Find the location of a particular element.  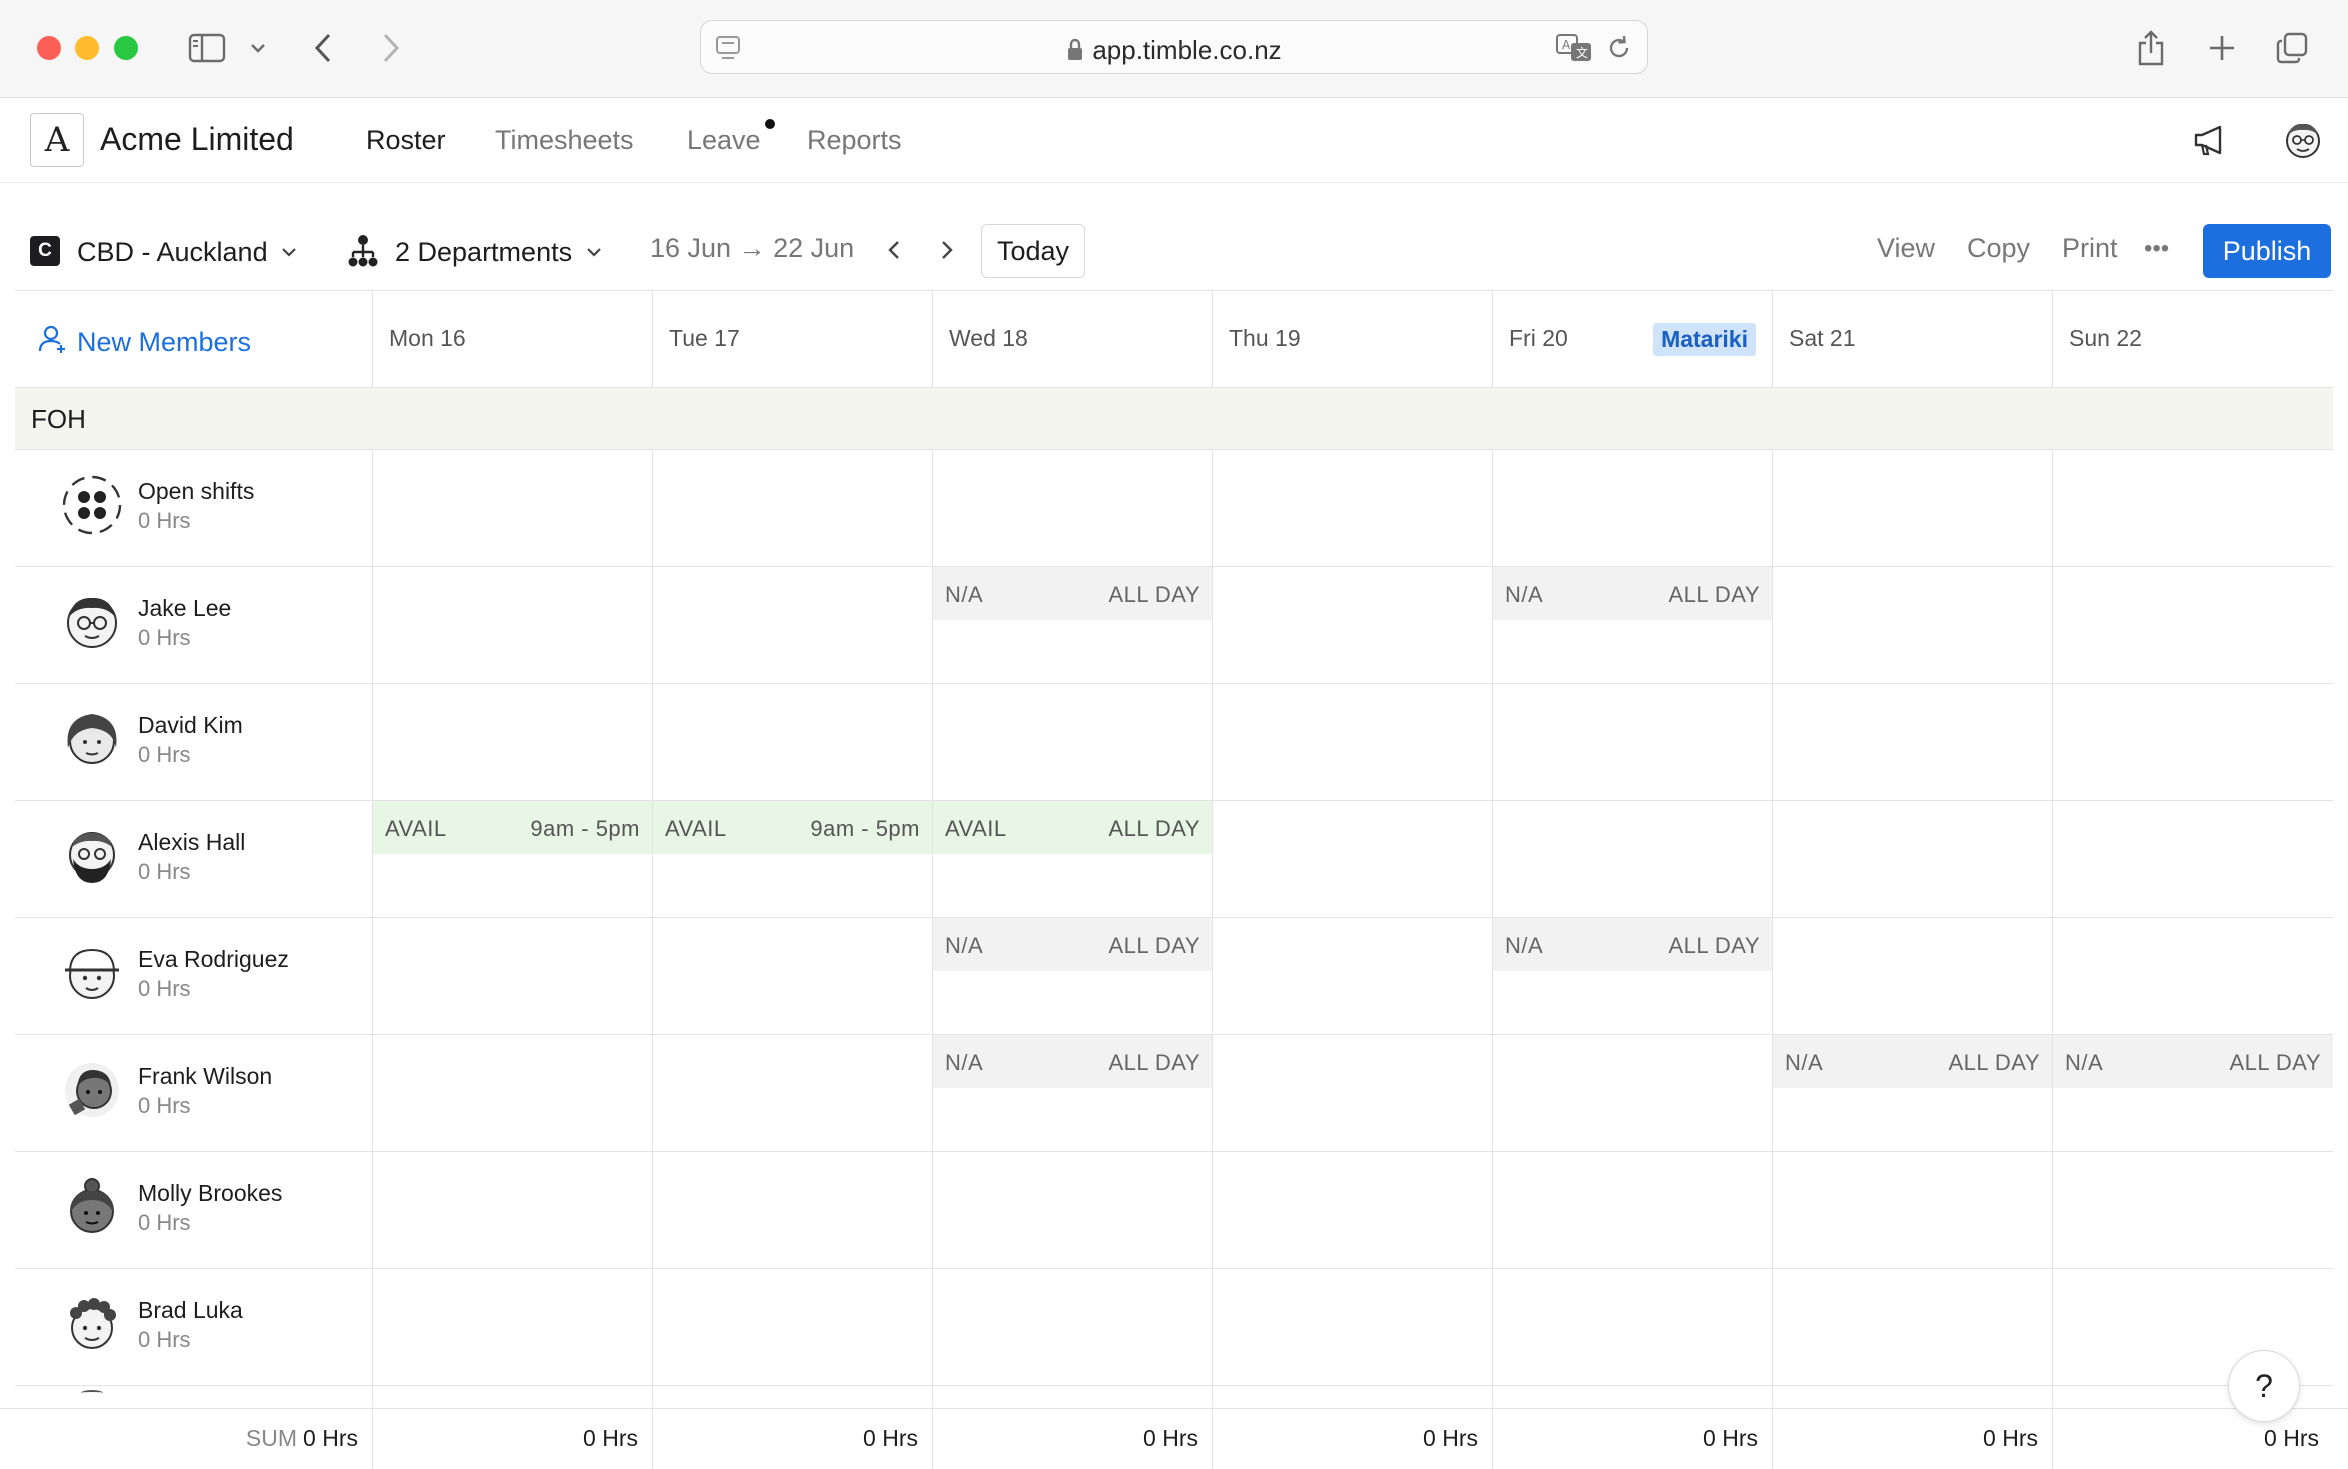

date-range: 16 Jun → 22 Jun is located at coordinates (752, 248).